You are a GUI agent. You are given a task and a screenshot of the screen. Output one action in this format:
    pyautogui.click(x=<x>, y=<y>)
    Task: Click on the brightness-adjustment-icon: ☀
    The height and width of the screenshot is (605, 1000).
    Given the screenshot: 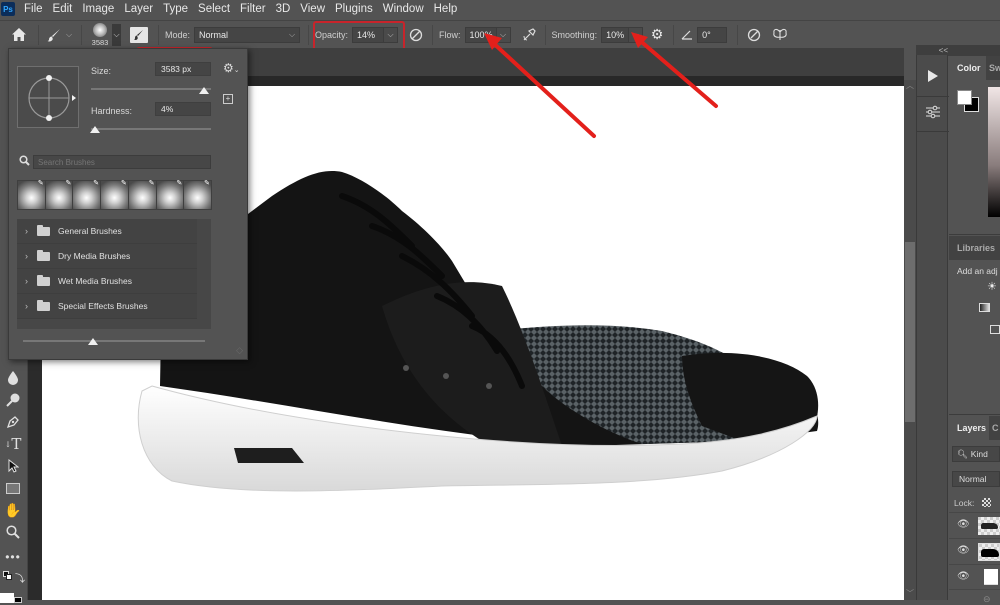 What is the action you would take?
    pyautogui.click(x=992, y=286)
    